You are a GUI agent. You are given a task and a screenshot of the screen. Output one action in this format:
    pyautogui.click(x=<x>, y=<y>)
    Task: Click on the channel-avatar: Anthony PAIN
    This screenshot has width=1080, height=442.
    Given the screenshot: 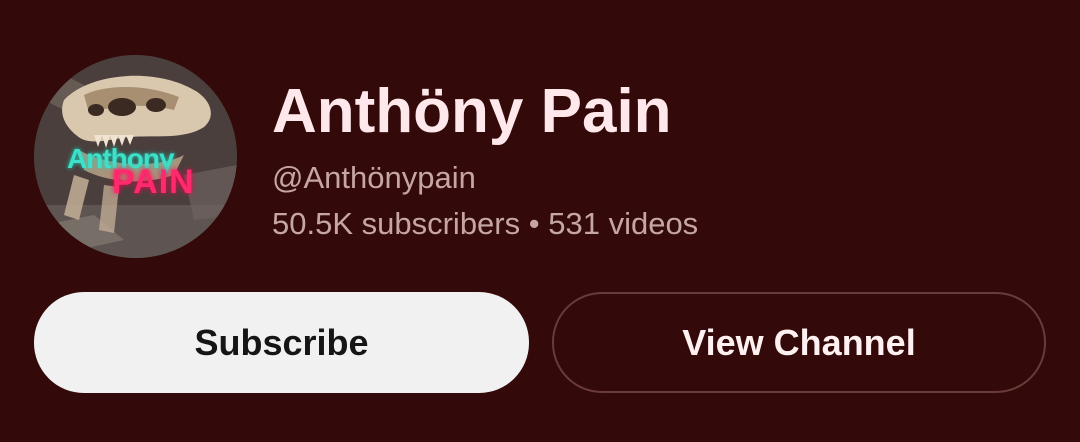 What is the action you would take?
    pyautogui.click(x=135, y=156)
    